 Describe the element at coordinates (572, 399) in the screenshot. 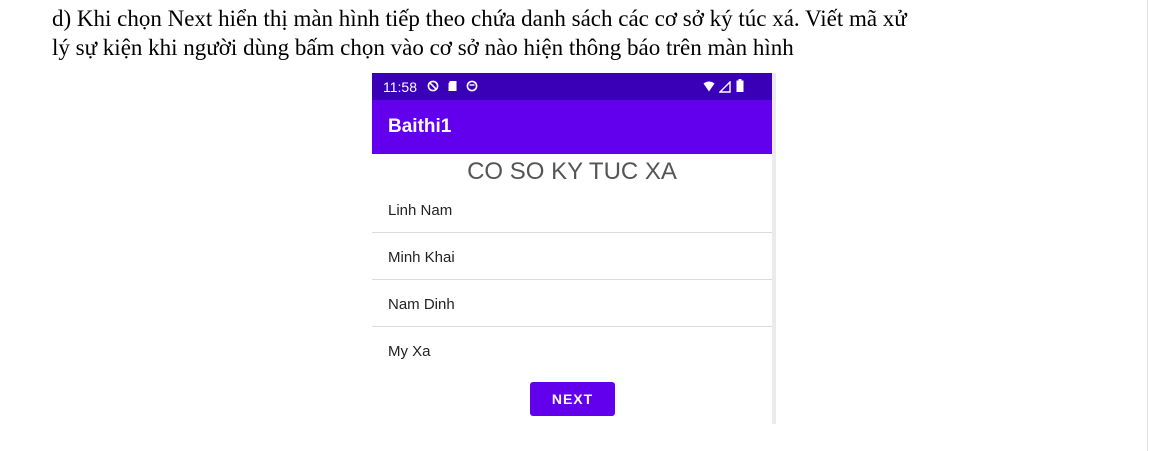

I see `next-button: NEXT` at that location.